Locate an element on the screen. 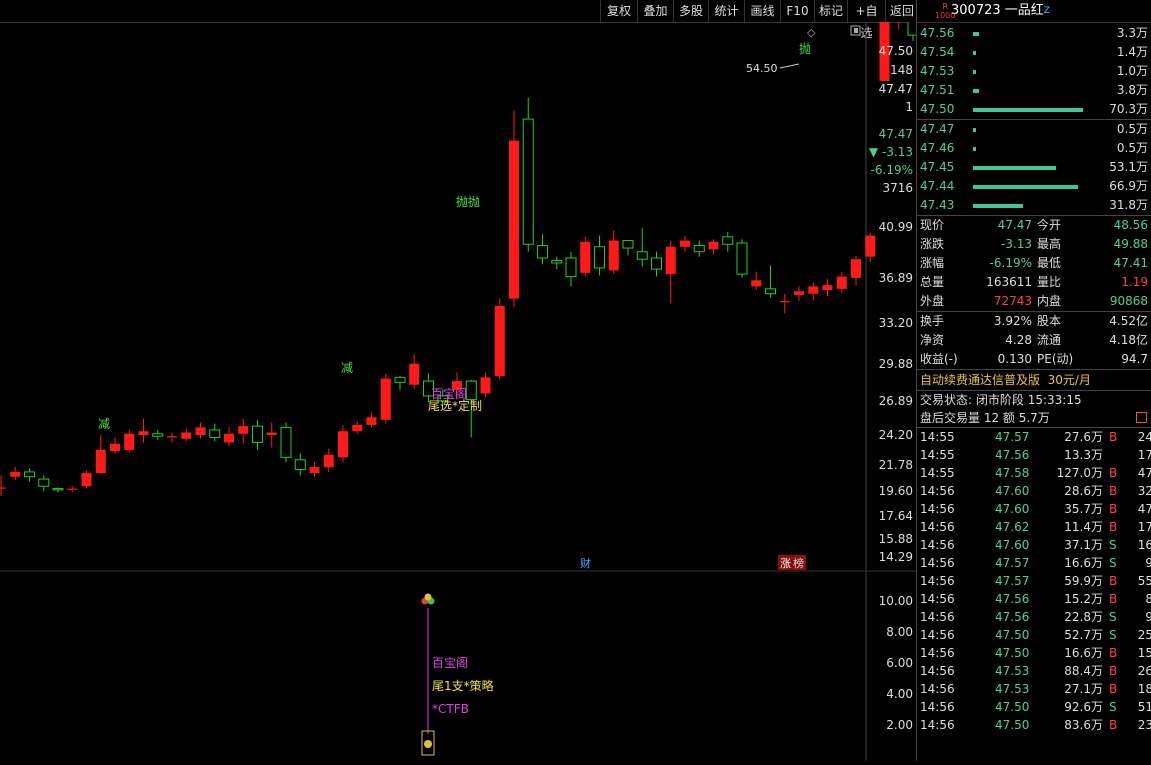 This screenshot has width=1151, height=765. toolbar-button-4: 画线 is located at coordinates (762, 11).